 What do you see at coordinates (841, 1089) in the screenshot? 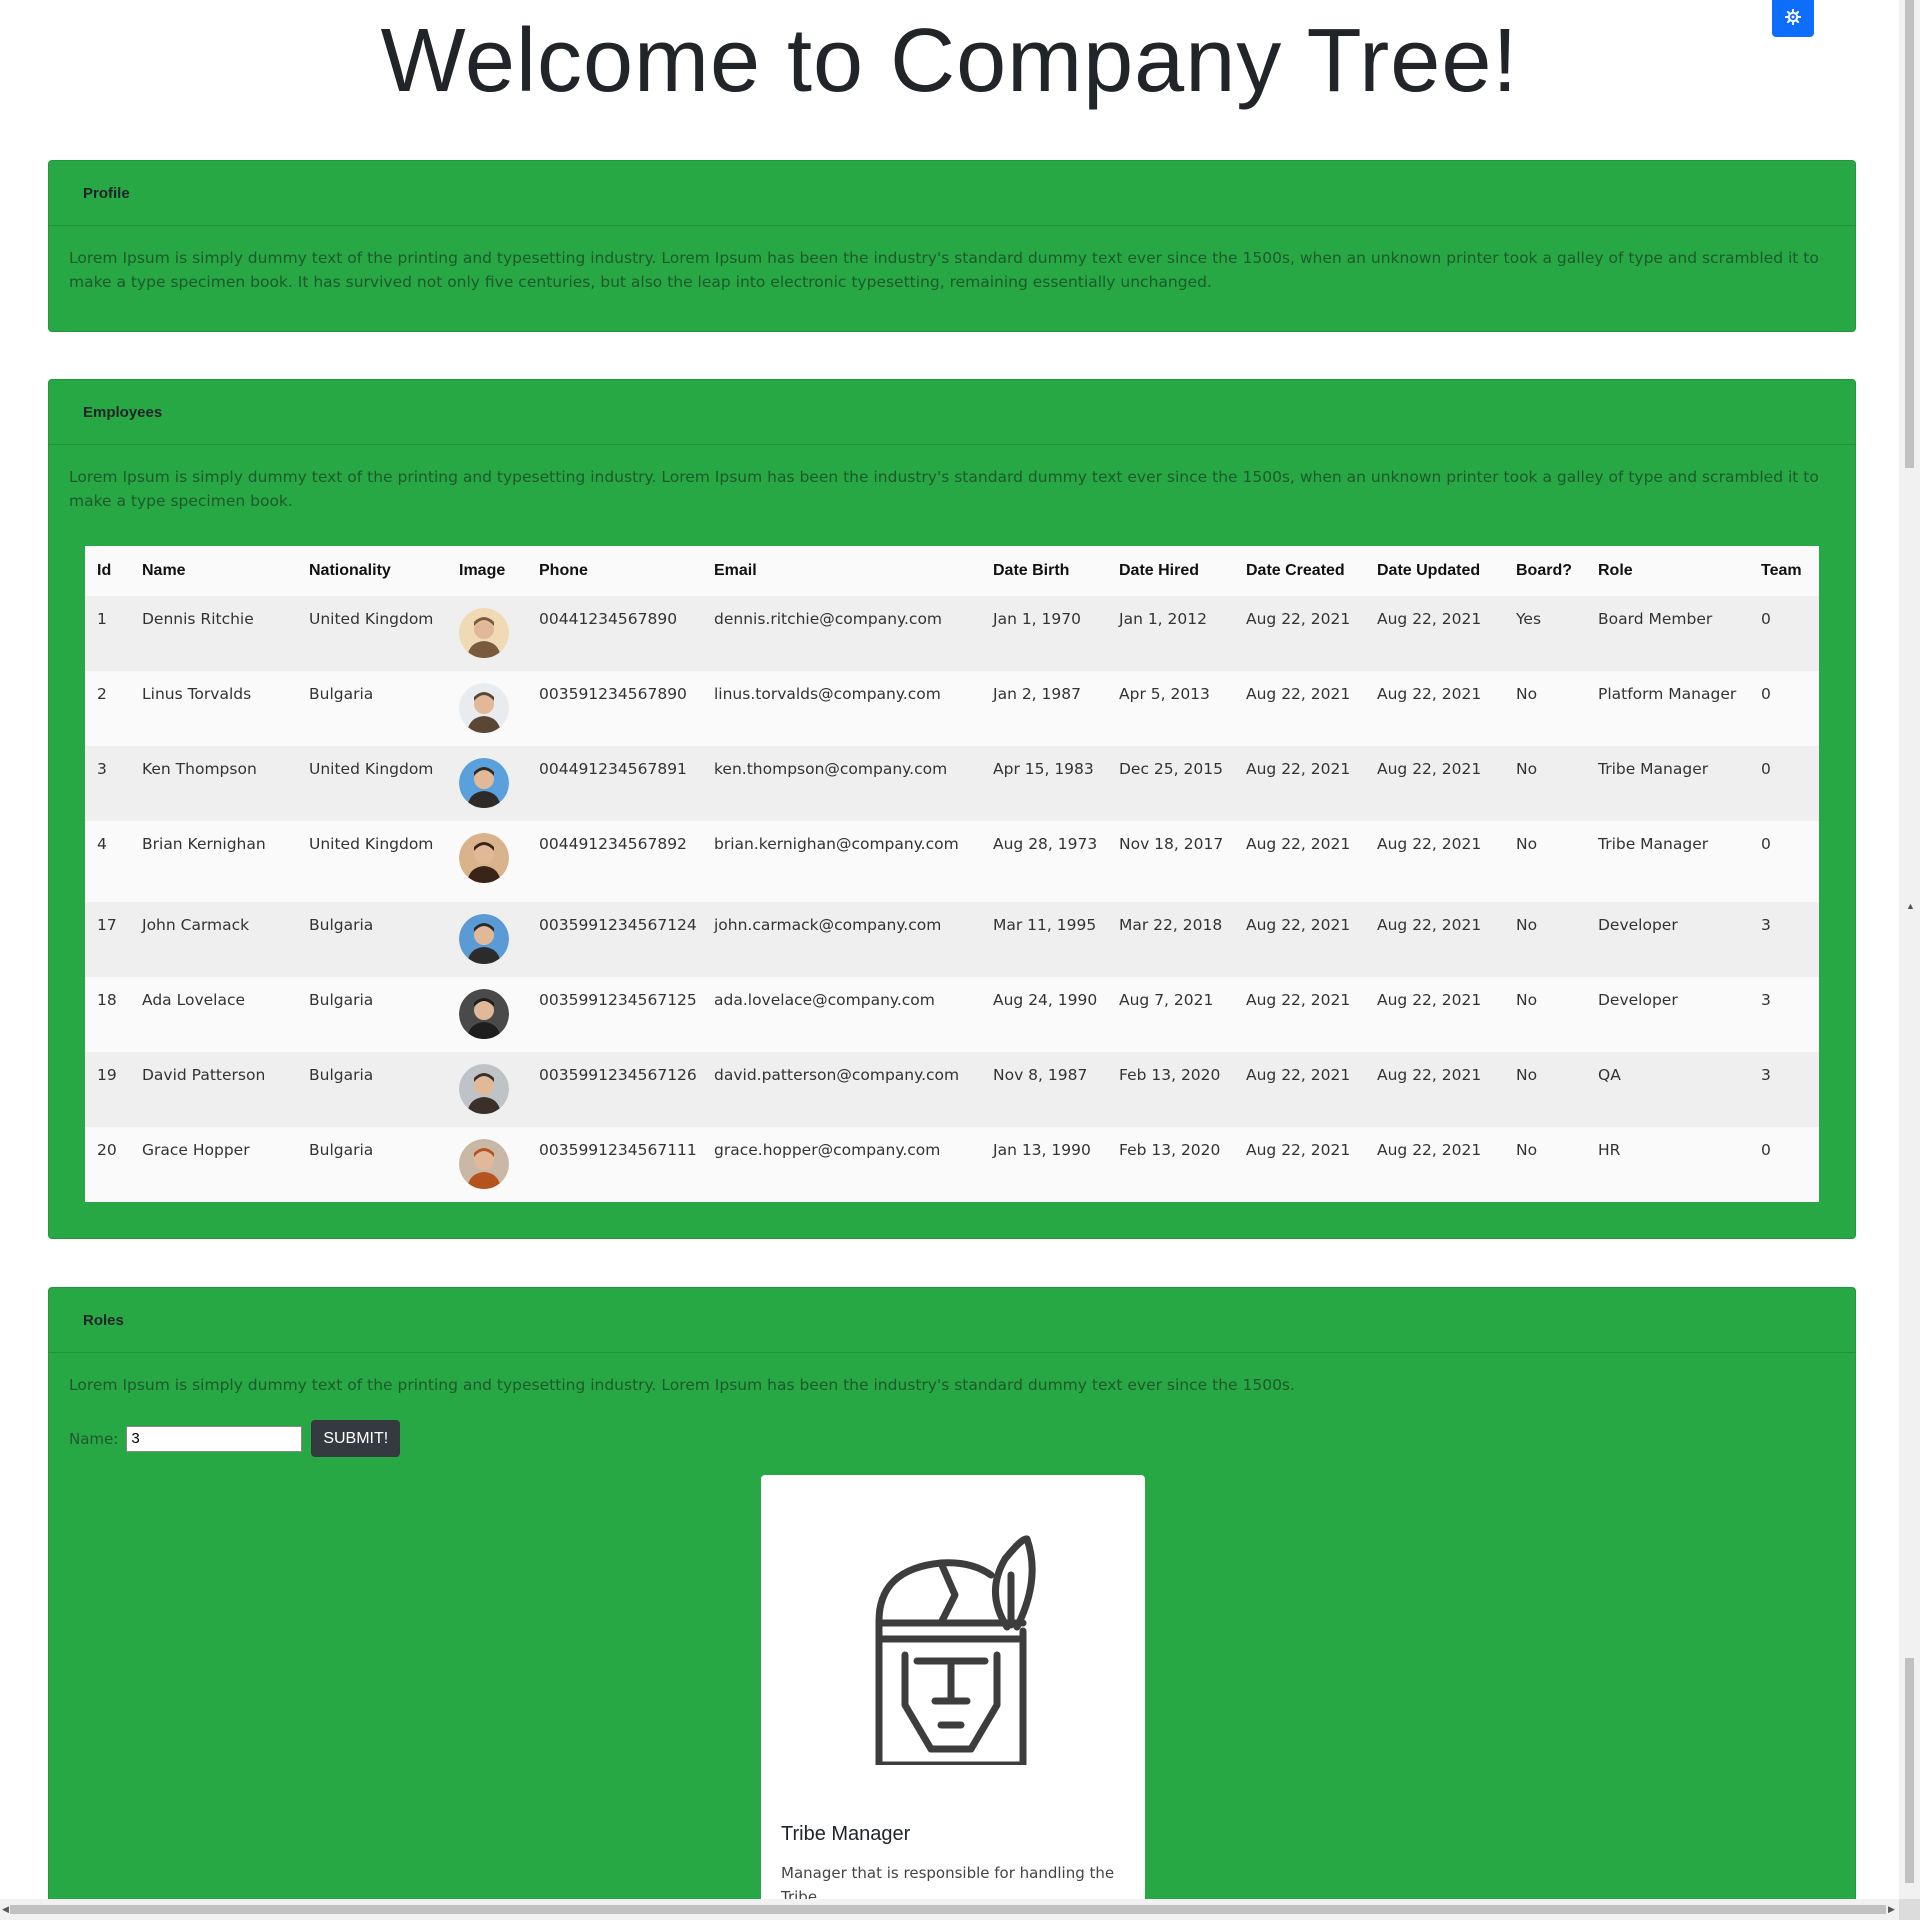
I see `cell-email: david.patterson@company.com` at bounding box center [841, 1089].